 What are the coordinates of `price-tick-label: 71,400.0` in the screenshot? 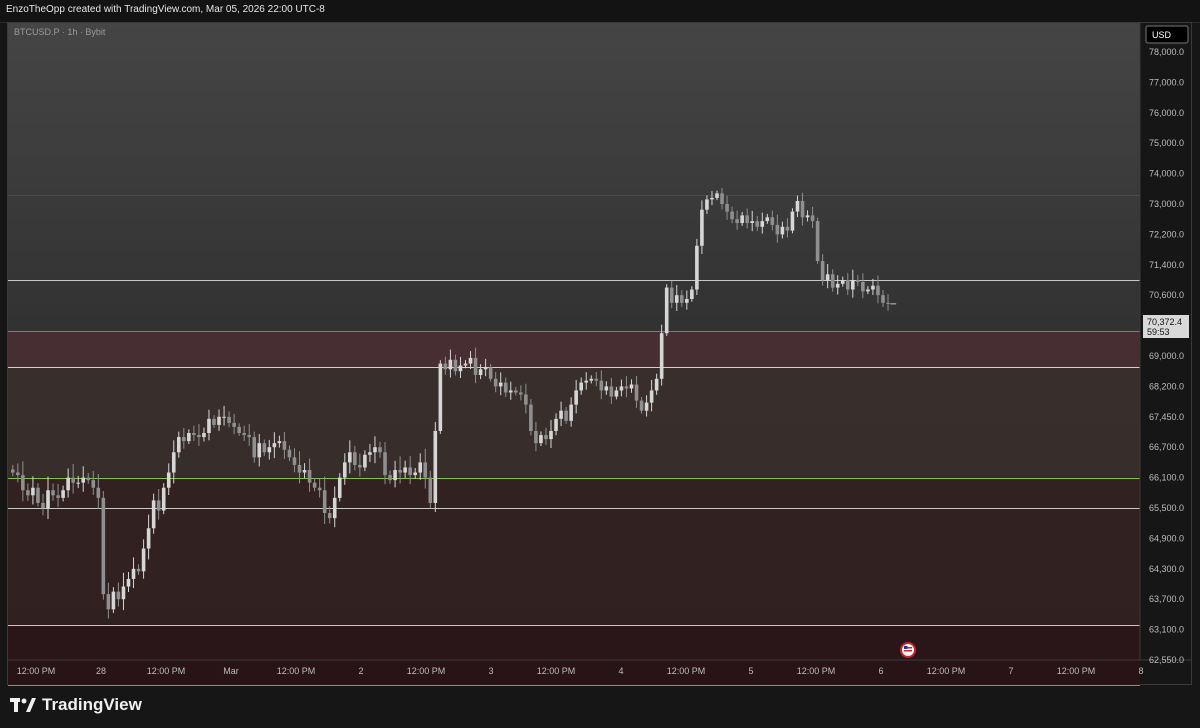 It's located at (1166, 265).